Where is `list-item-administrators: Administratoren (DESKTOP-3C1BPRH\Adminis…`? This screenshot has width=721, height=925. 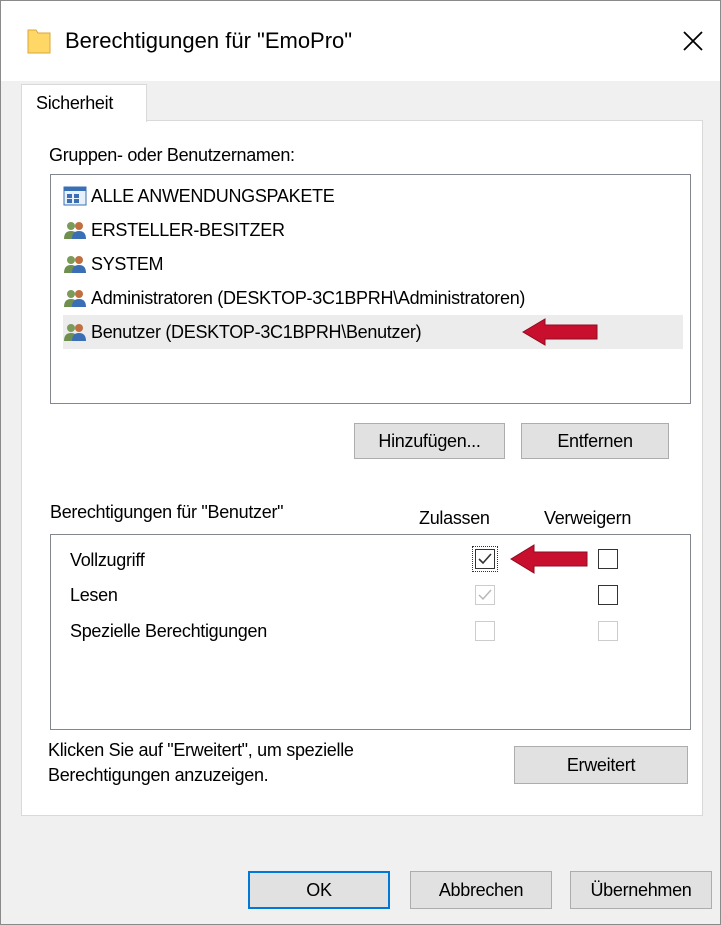
list-item-administrators: Administratoren (DESKTOP-3C1BPRH\Adminis… is located at coordinates (373, 298).